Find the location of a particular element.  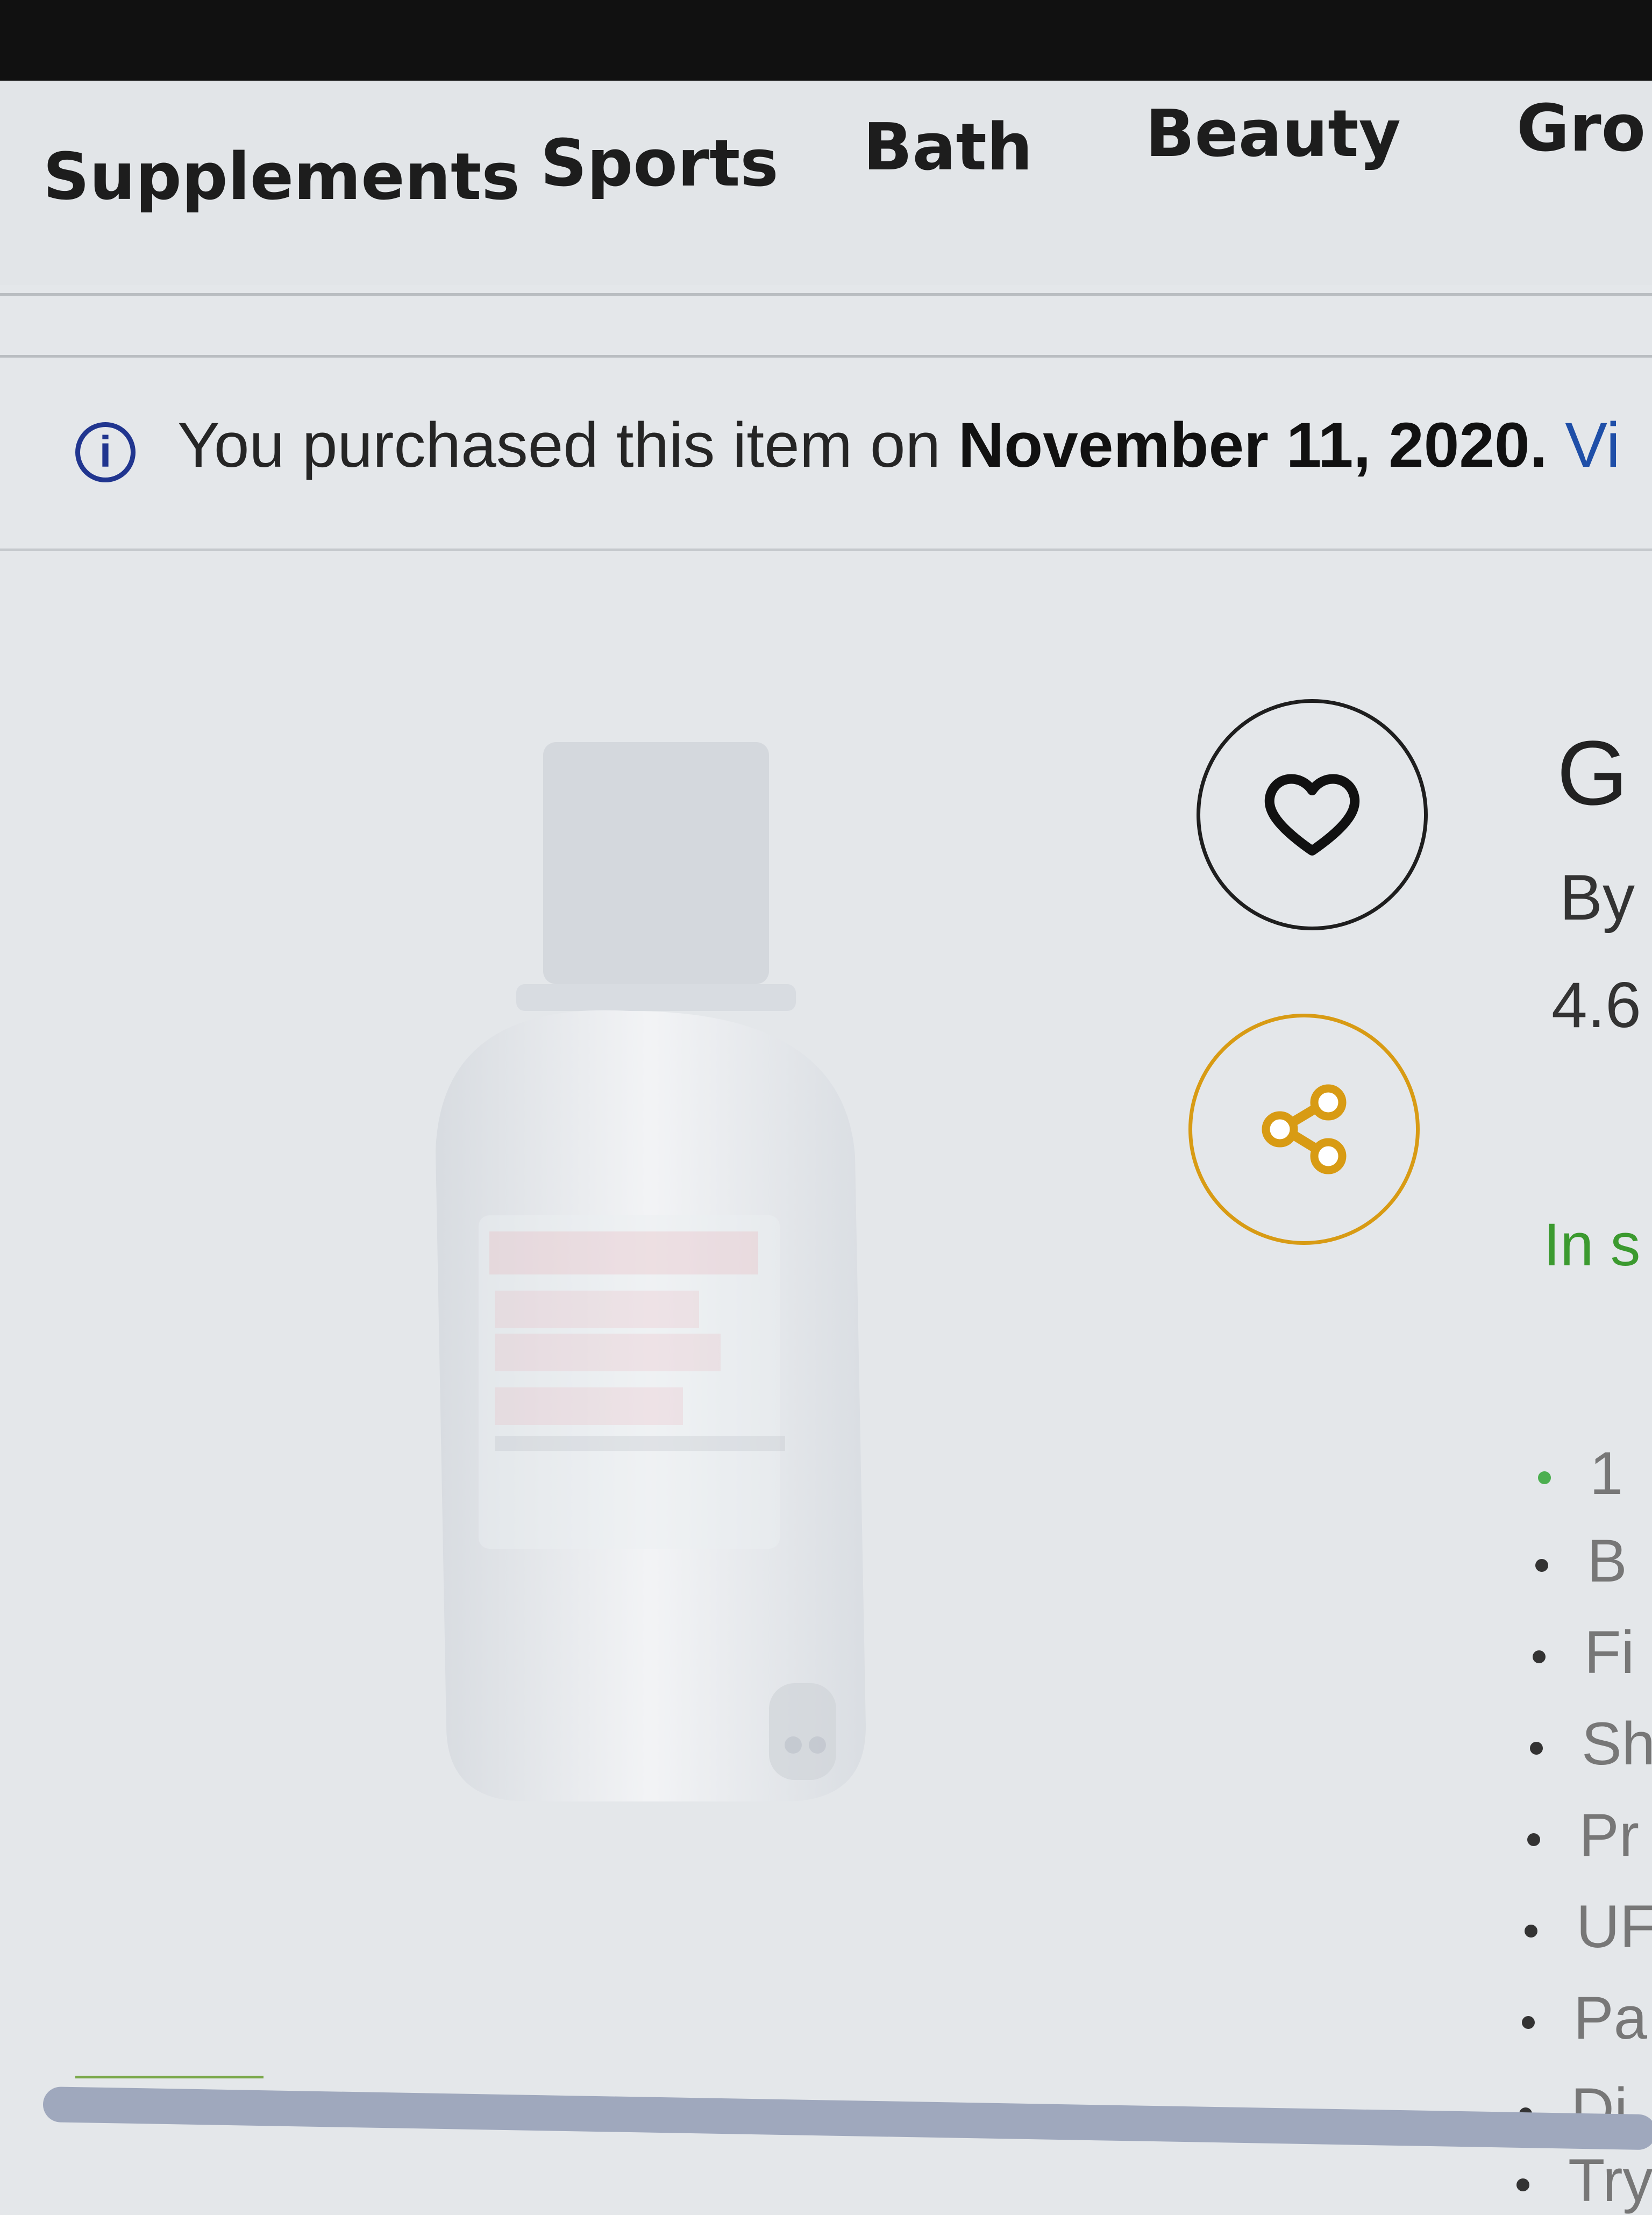

top-screen-bezel is located at coordinates (826, 40).